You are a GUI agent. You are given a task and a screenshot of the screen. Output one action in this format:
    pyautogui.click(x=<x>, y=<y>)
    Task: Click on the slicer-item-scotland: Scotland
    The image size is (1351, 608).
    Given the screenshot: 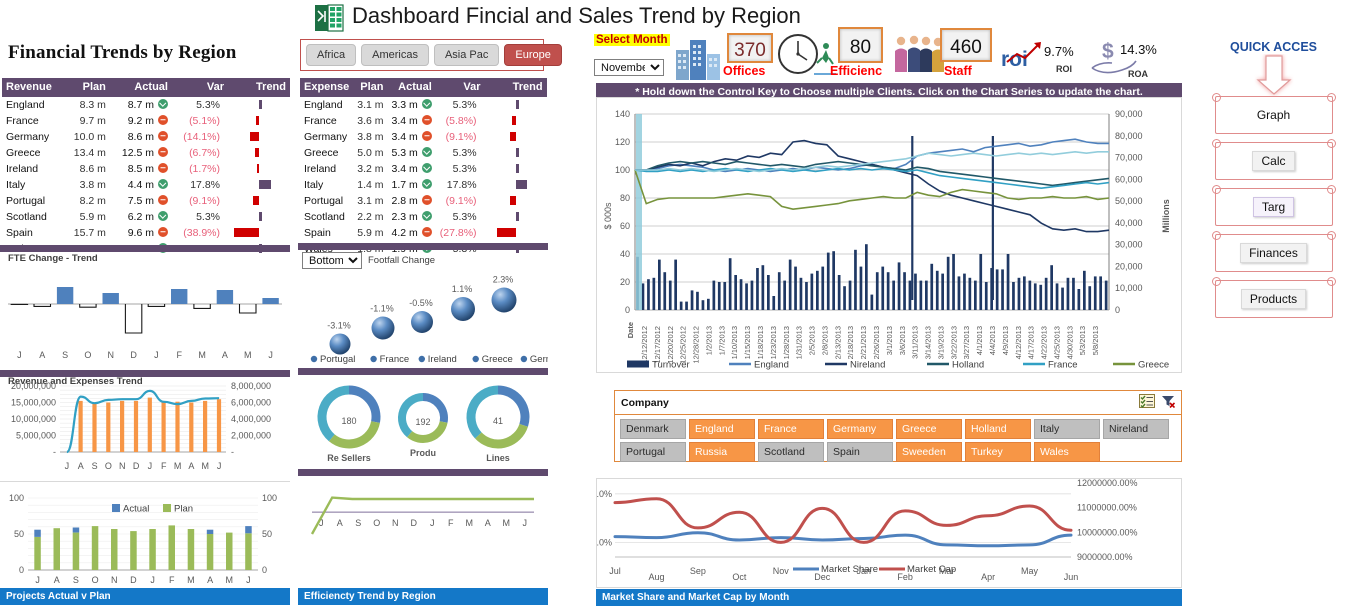 What is the action you would take?
    pyautogui.click(x=791, y=452)
    